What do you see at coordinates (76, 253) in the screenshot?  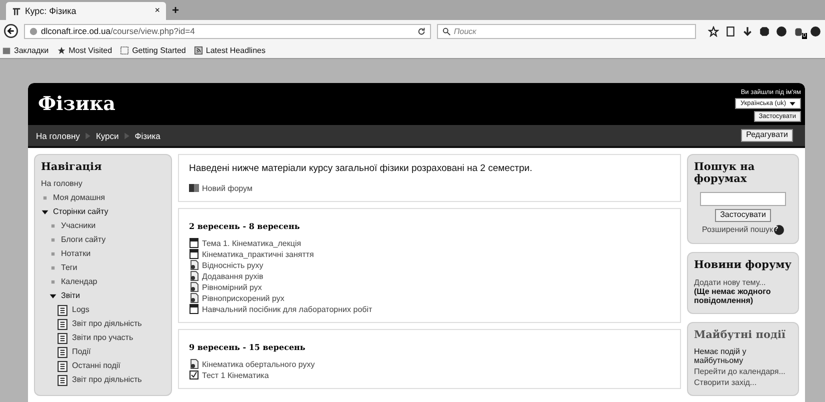 I see `nav-link: Нотатки` at bounding box center [76, 253].